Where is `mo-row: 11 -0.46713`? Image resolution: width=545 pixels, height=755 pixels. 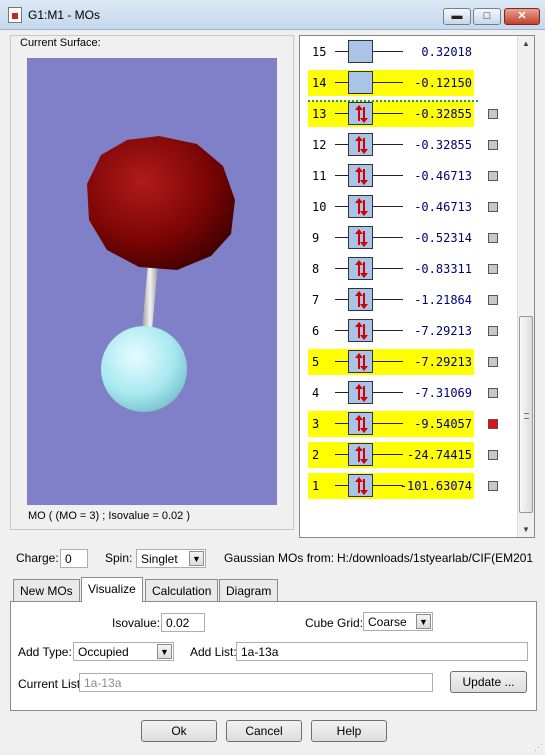
mo-row: 11 -0.46713 is located at coordinates (391, 176).